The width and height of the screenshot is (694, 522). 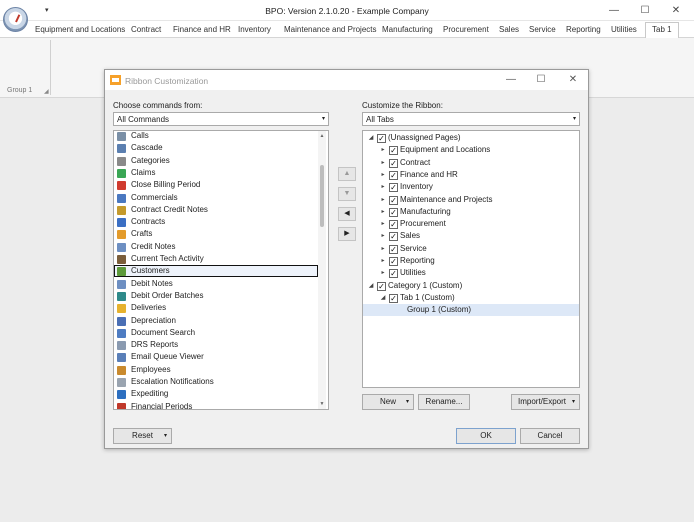 I want to click on ok-button: OK, so click(x=486, y=436).